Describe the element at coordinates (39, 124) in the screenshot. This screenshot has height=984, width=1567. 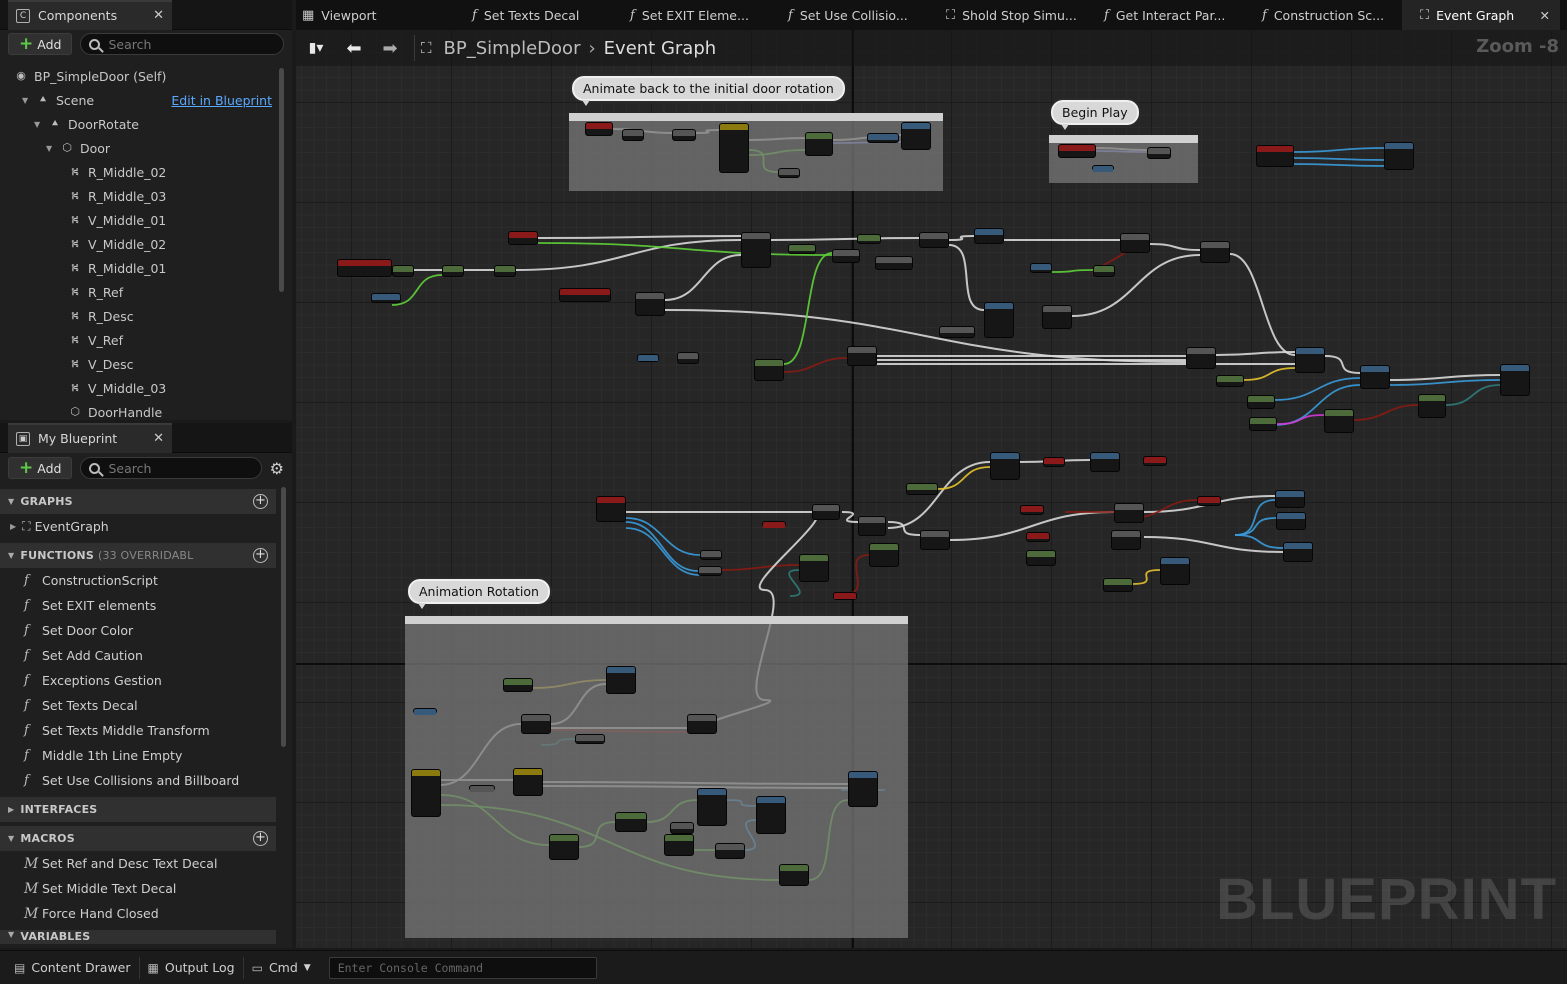
I see `collapse-arrow-icon: ▼` at that location.